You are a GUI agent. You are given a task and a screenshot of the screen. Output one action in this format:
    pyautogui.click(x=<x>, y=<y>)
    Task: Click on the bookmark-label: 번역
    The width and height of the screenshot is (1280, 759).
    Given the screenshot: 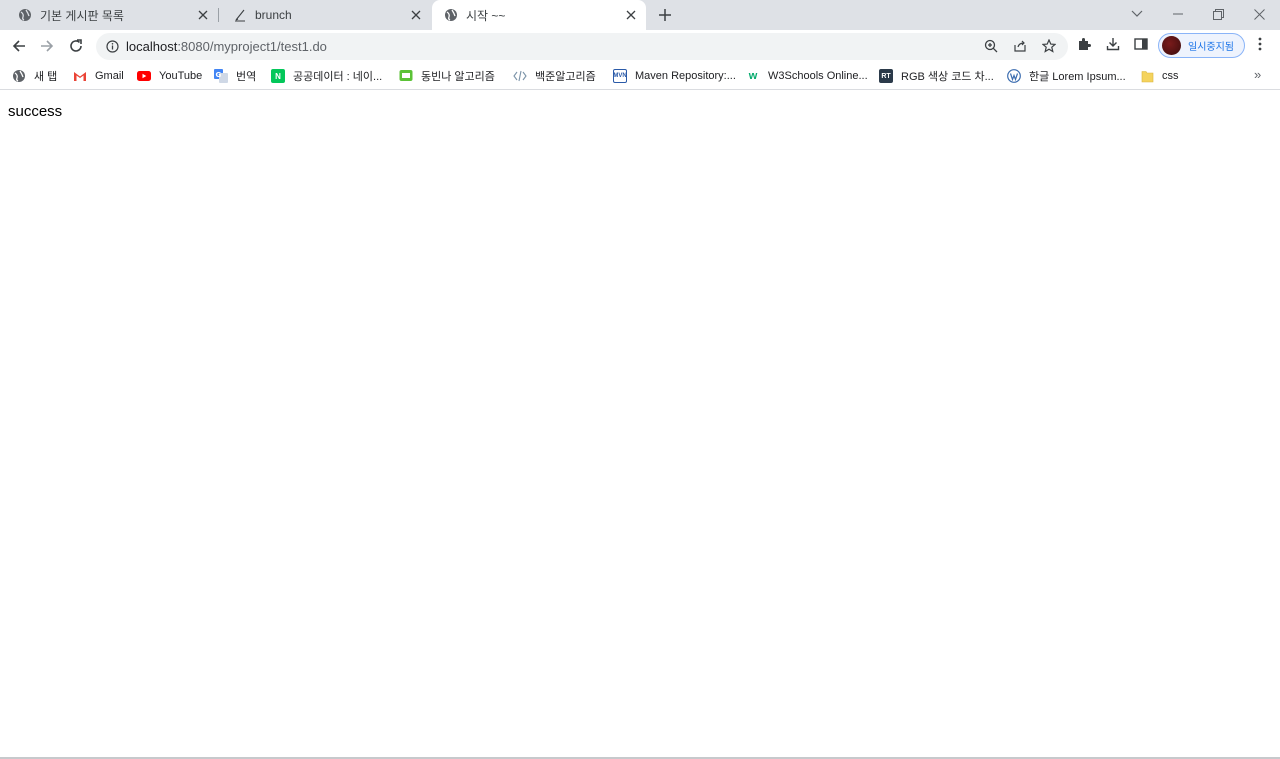 What is the action you would take?
    pyautogui.click(x=246, y=77)
    